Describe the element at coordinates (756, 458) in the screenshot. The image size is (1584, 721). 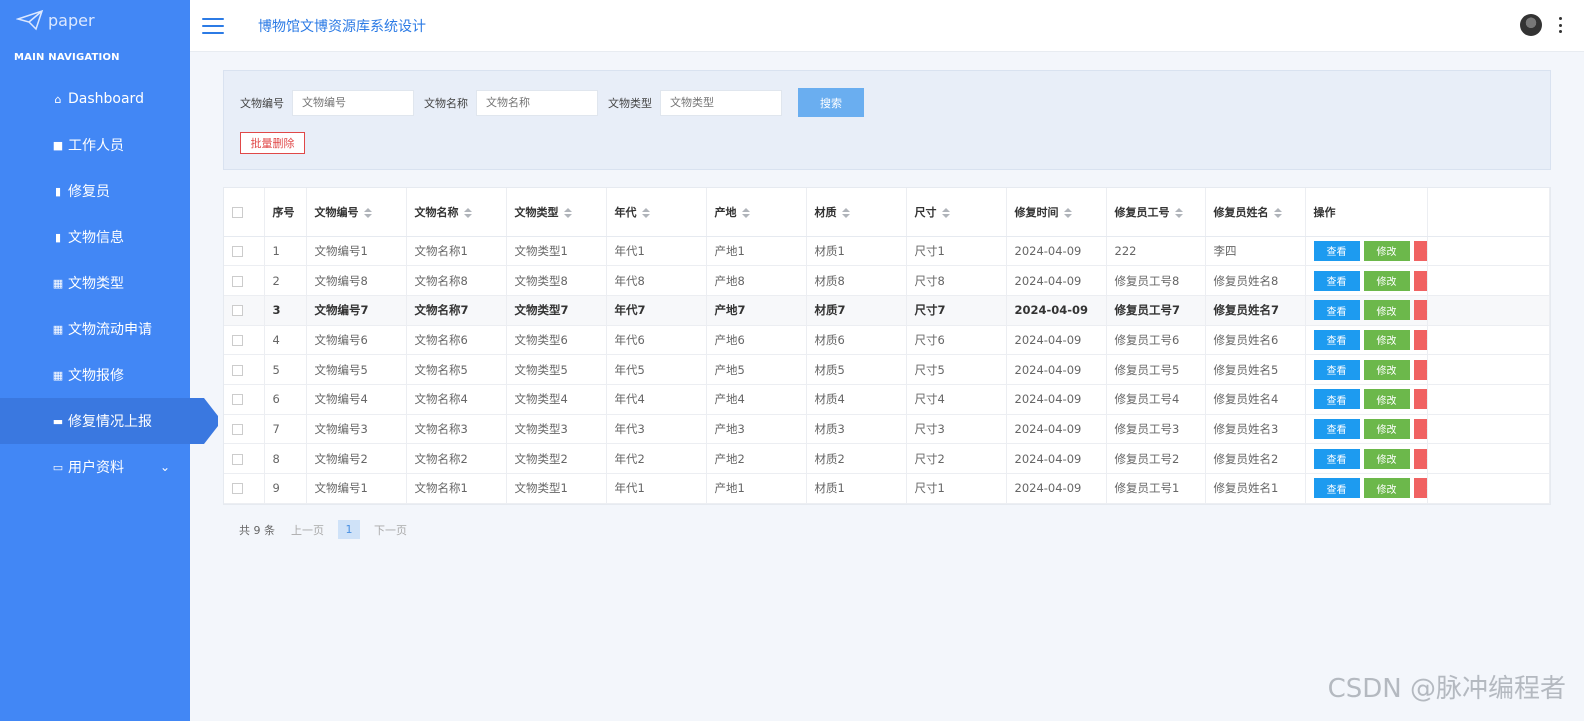
I see `table-cell: 产地2` at that location.